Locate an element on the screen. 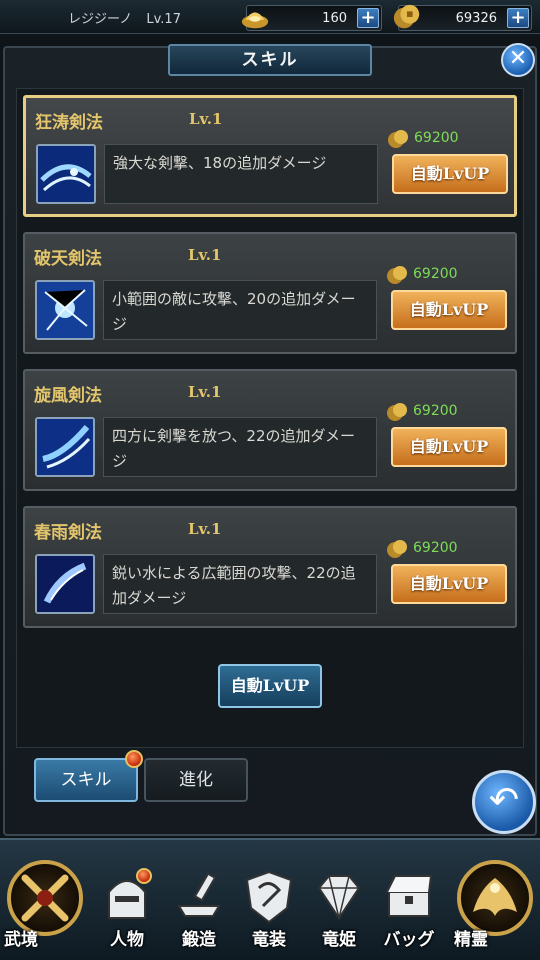 This screenshot has height=960, width=540. nav-forge: 鍛造 is located at coordinates (199, 912).